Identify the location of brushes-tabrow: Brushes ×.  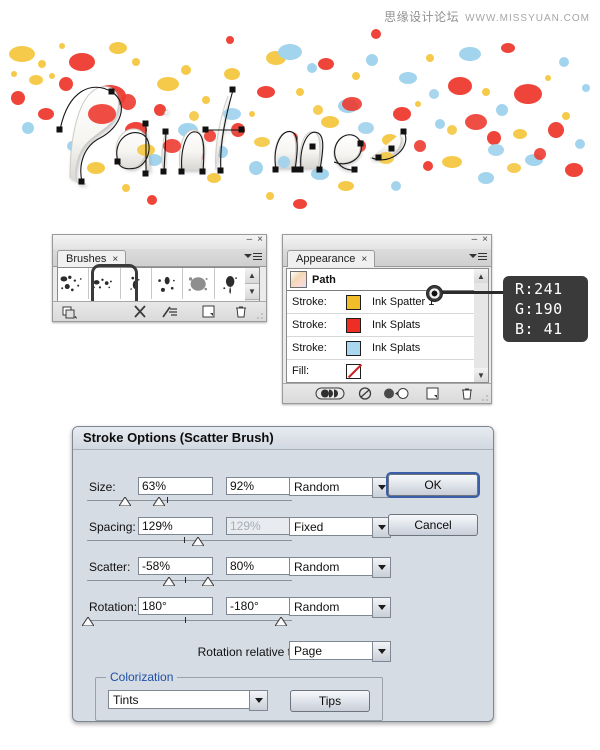
(159, 258).